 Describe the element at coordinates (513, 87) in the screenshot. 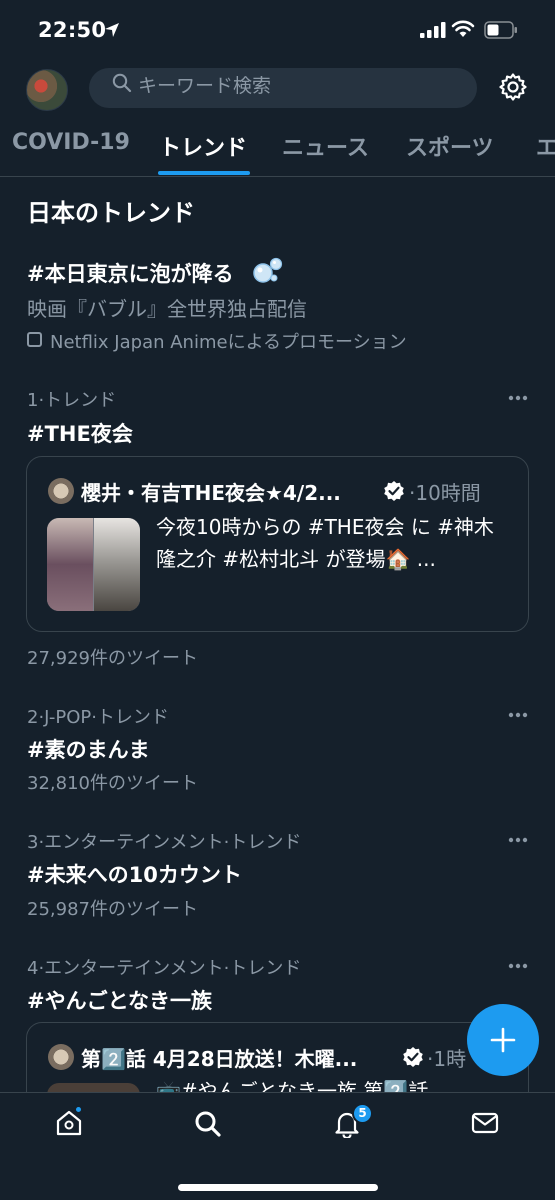

I see `gear-icon` at that location.